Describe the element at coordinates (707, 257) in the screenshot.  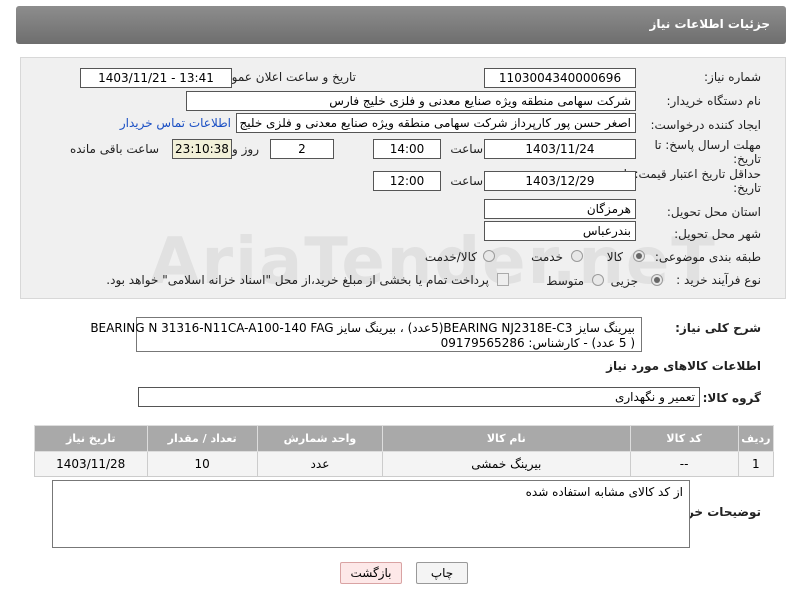
I see `category-label: طبقه بندی موضوعی:` at that location.